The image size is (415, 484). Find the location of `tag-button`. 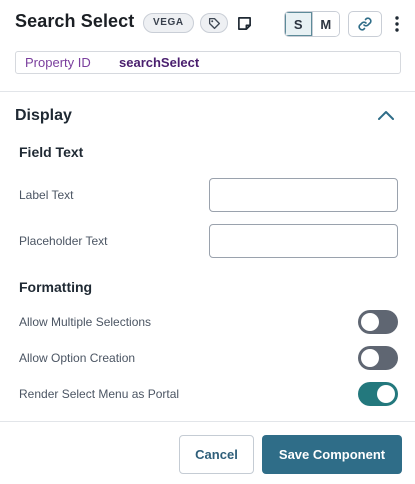

tag-button is located at coordinates (214, 23).